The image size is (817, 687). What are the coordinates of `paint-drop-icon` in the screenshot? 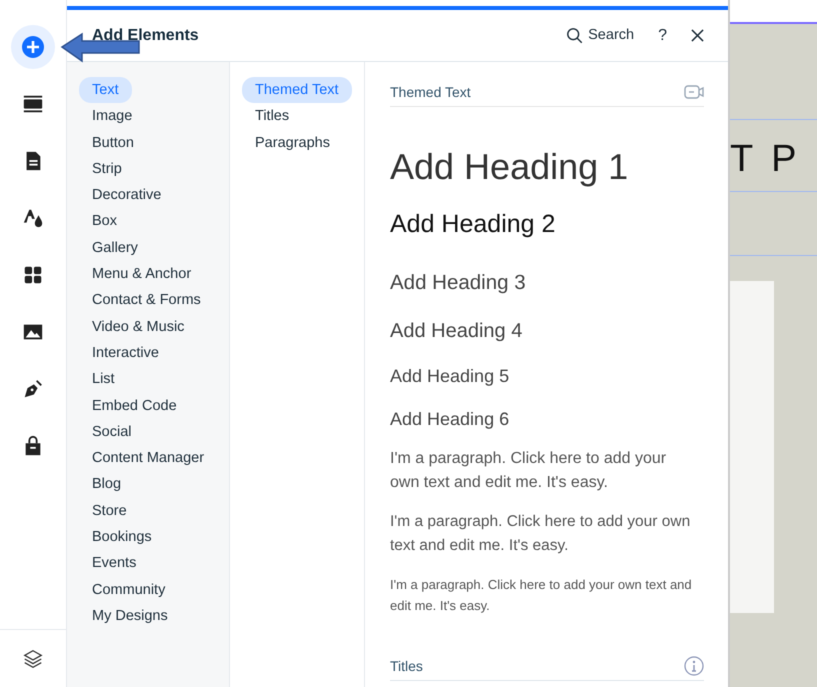 It's located at (33, 218).